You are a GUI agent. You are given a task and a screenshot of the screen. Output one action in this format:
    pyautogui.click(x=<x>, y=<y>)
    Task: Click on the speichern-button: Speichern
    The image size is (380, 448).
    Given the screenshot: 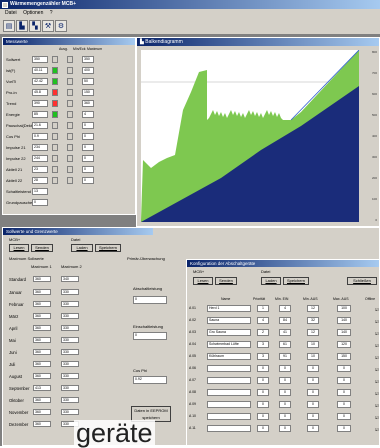 What is the action you would take?
    pyautogui.click(x=108, y=248)
    